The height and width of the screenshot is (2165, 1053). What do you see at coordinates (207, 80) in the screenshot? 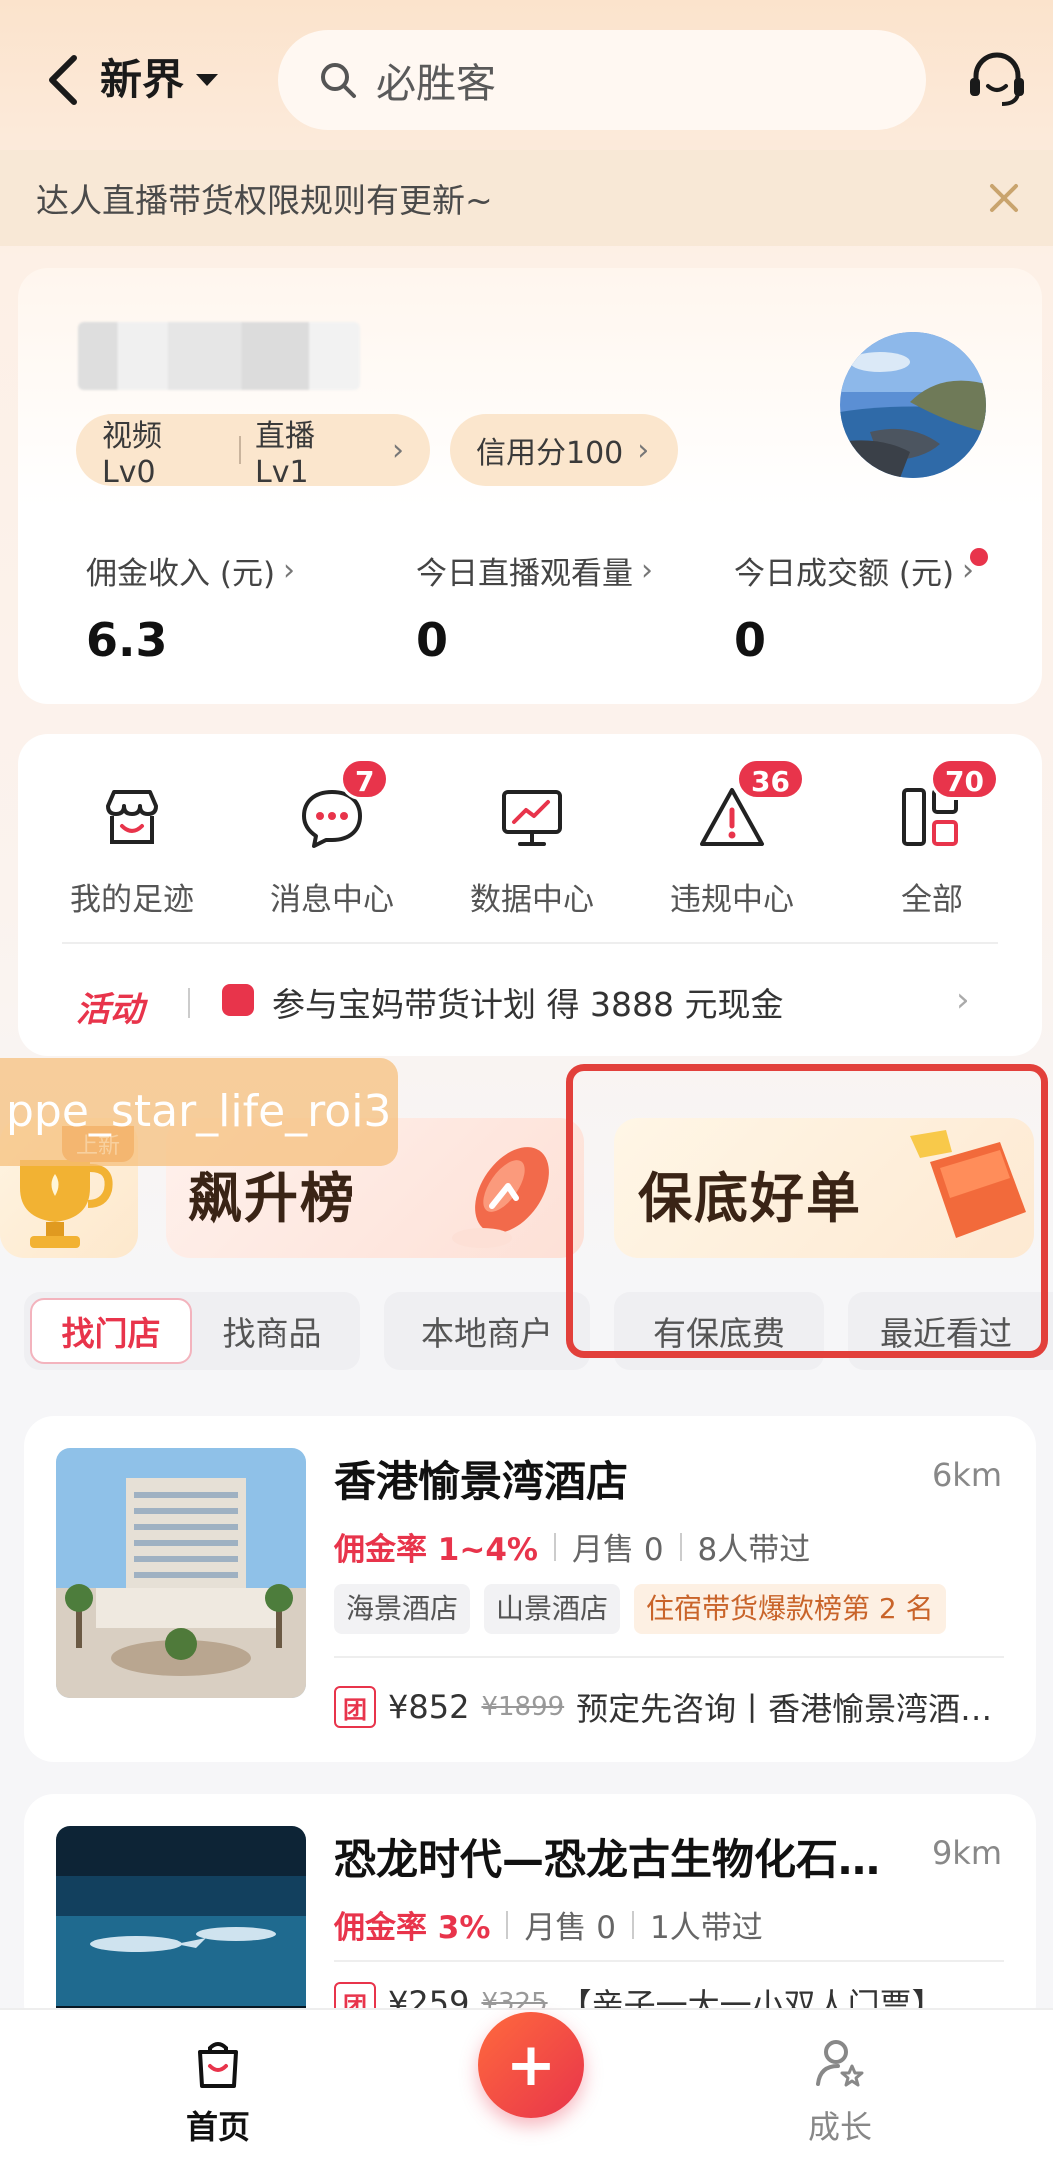
I see `caret-down-icon` at bounding box center [207, 80].